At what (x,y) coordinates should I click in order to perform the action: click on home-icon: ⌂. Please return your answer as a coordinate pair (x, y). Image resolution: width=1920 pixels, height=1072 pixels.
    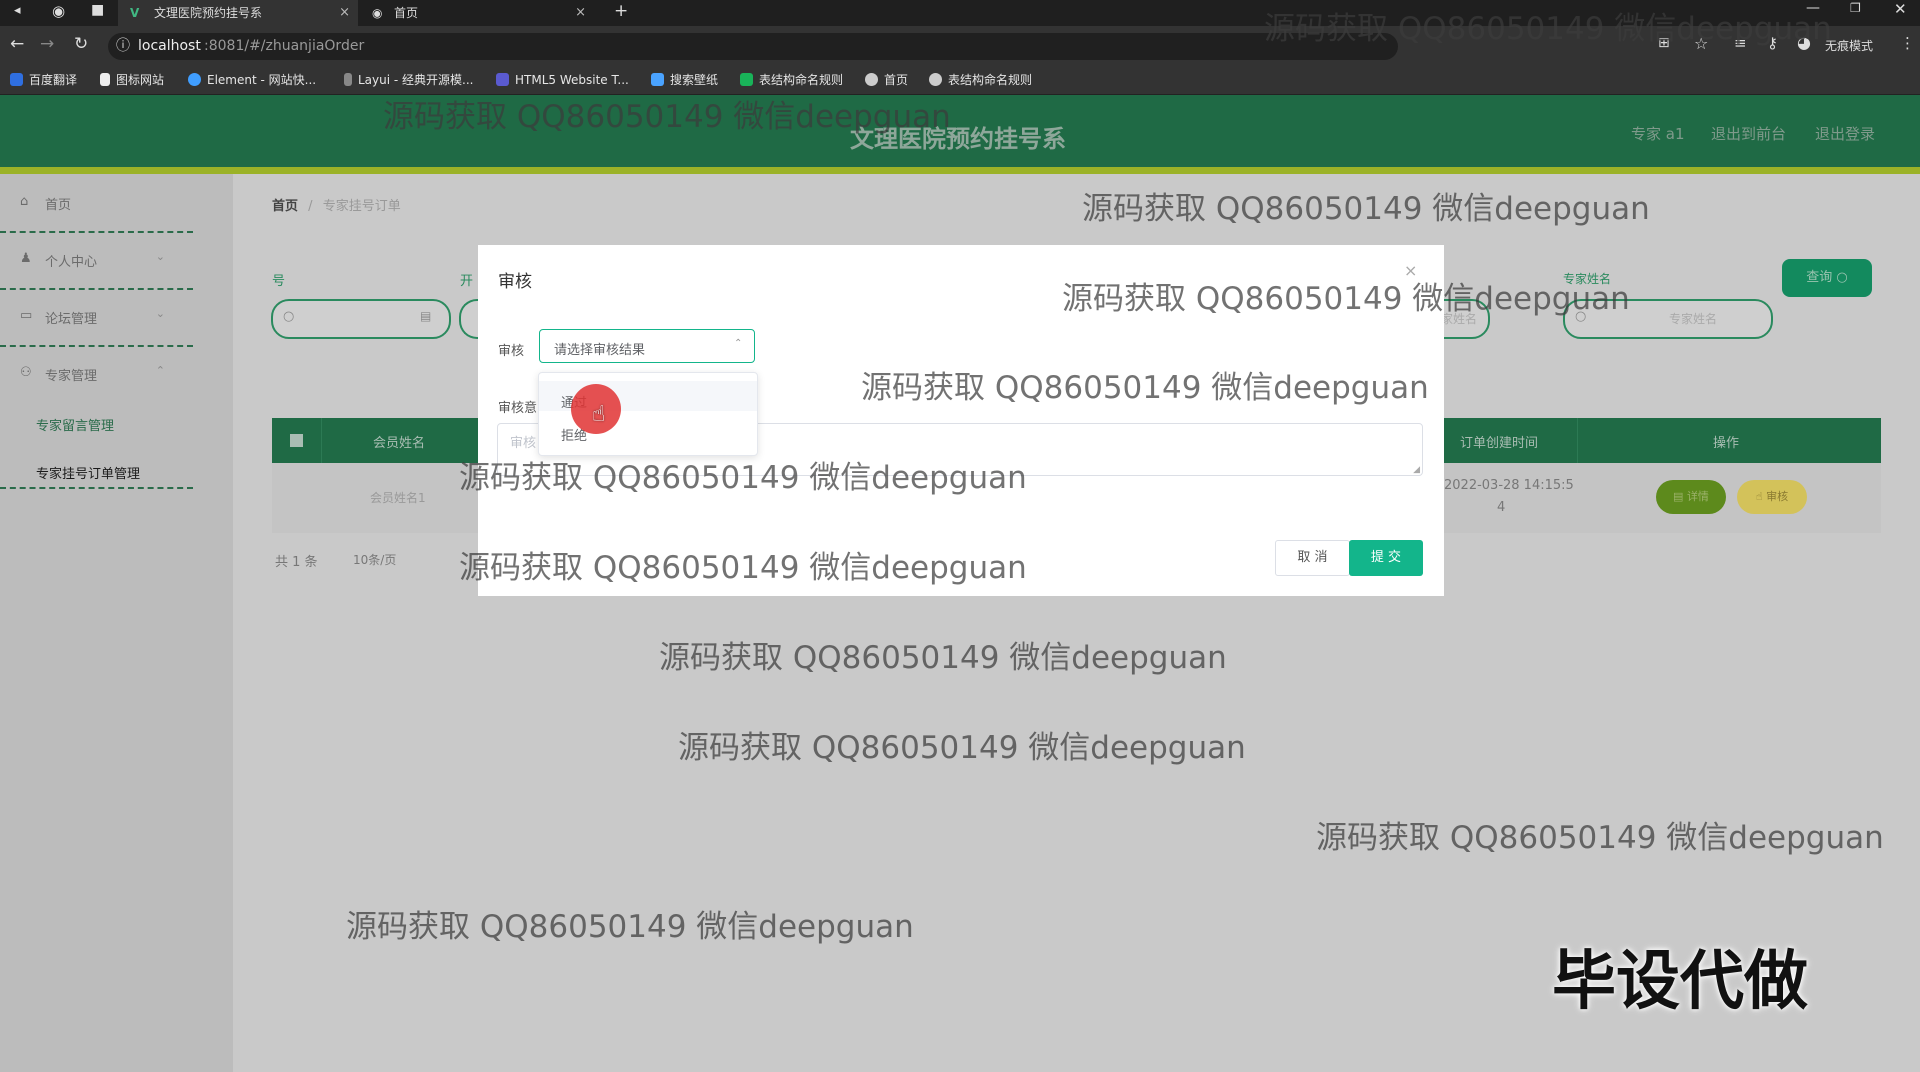
    Looking at the image, I should click on (24, 201).